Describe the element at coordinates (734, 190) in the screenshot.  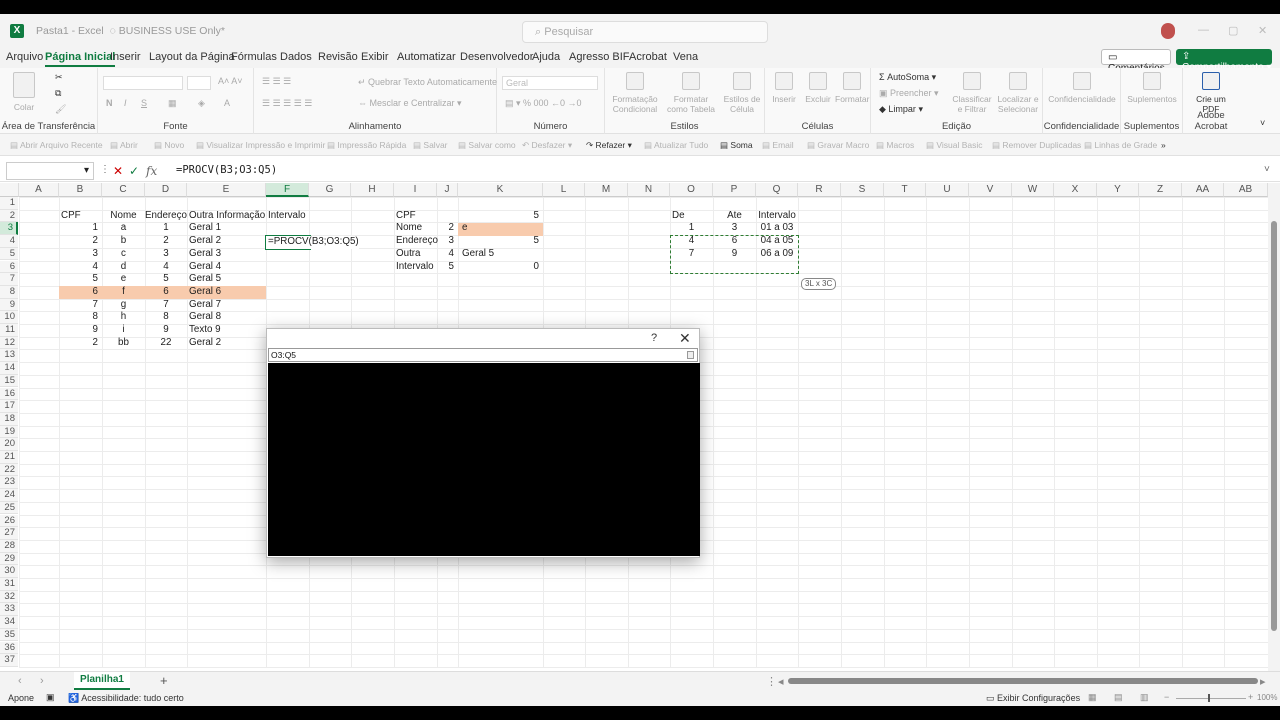
I see `column-header-p: P` at that location.